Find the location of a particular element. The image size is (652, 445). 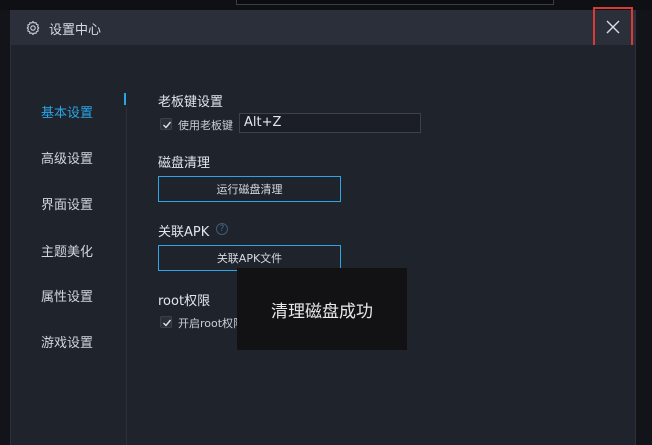

sidebar-item-properties: 属性设置 is located at coordinates (67, 295).